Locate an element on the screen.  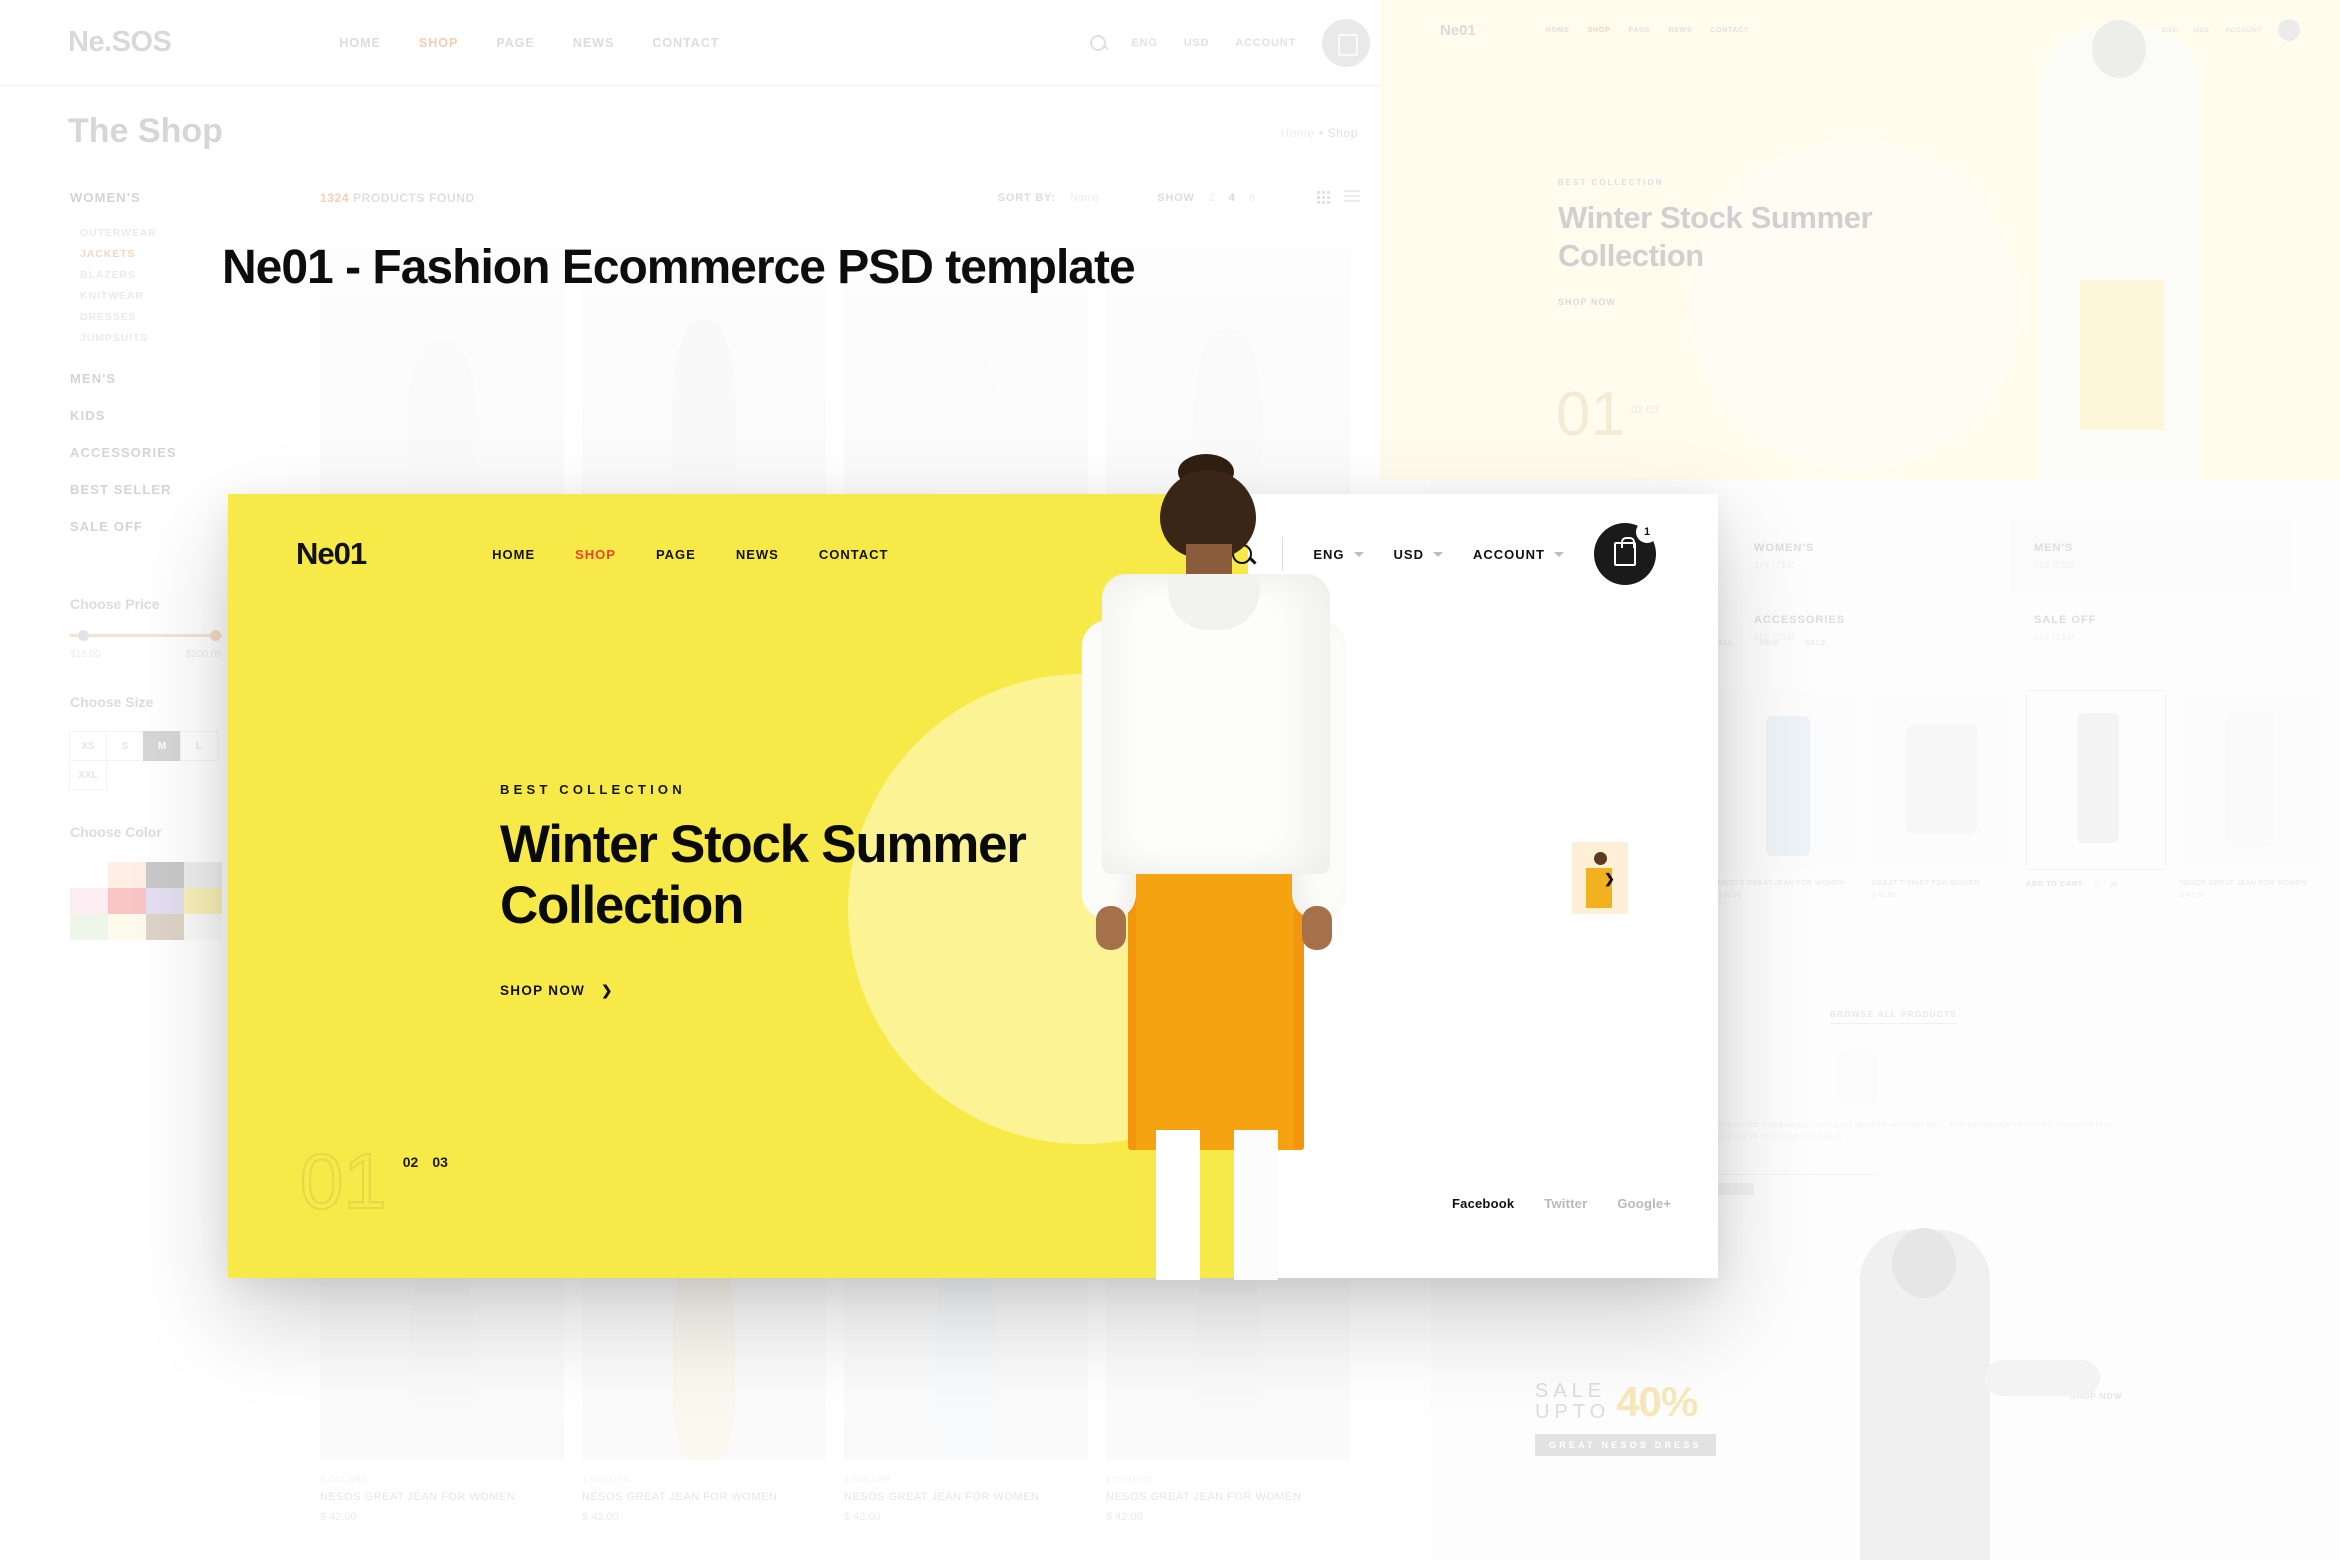
mock-nav-shop: SHOP is located at coordinates (1599, 30).